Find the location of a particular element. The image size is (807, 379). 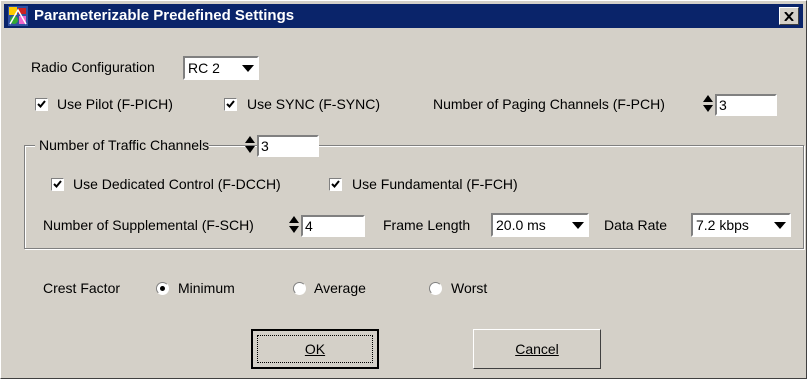

window-title: Parameterizable Predefined Settings is located at coordinates (164, 15).